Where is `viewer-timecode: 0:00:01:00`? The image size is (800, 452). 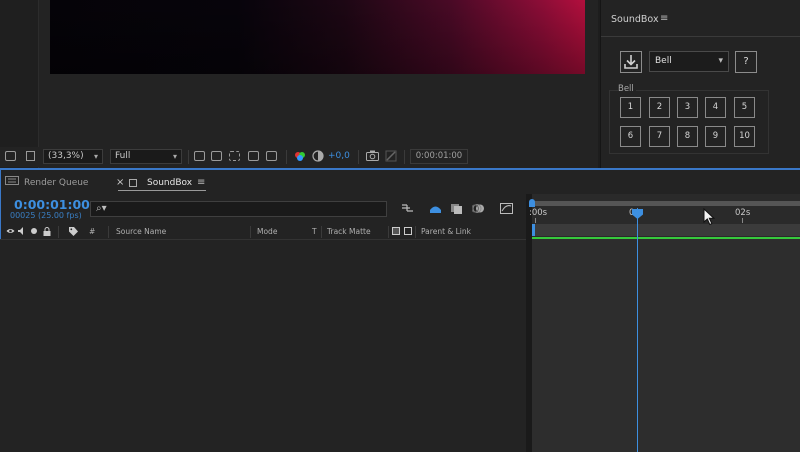 viewer-timecode: 0:00:01:00 is located at coordinates (439, 156).